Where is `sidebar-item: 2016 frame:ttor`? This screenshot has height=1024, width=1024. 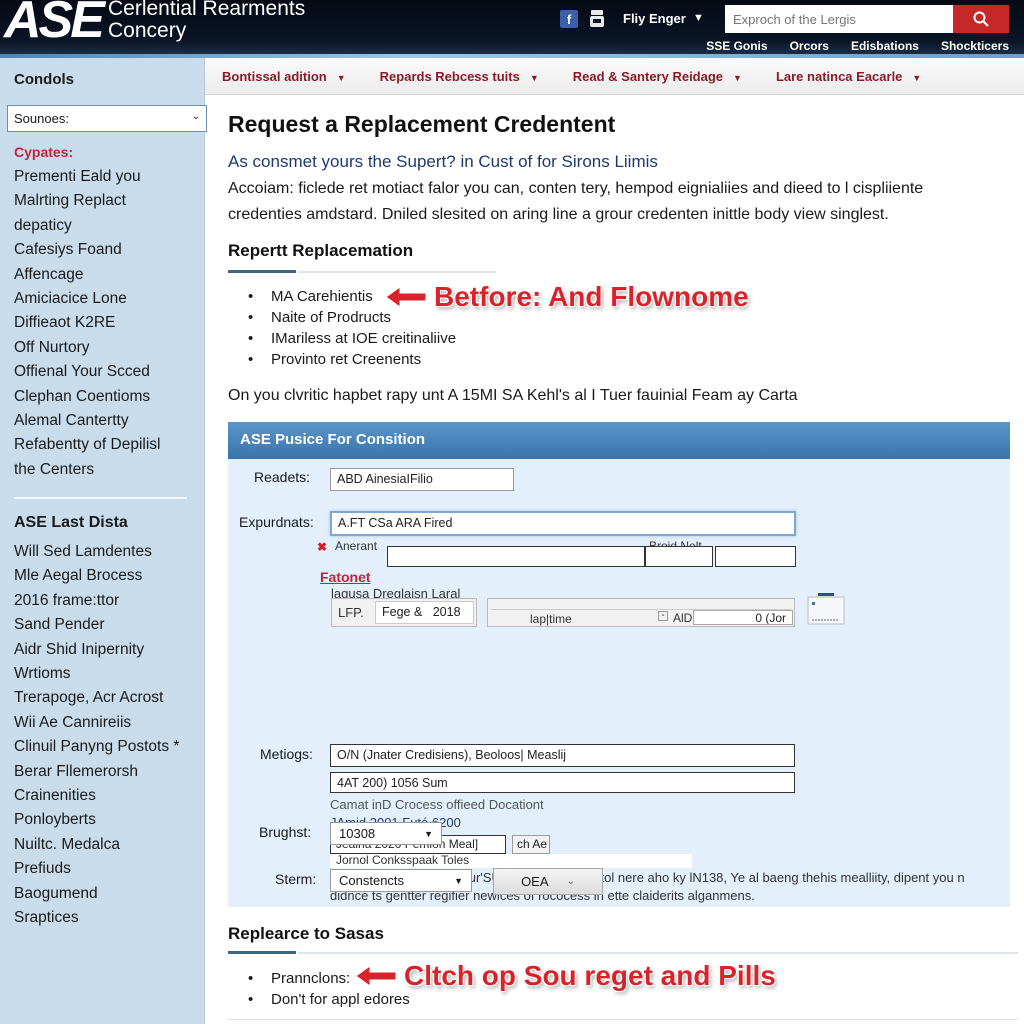 sidebar-item: 2016 frame:ttor is located at coordinates (96, 601).